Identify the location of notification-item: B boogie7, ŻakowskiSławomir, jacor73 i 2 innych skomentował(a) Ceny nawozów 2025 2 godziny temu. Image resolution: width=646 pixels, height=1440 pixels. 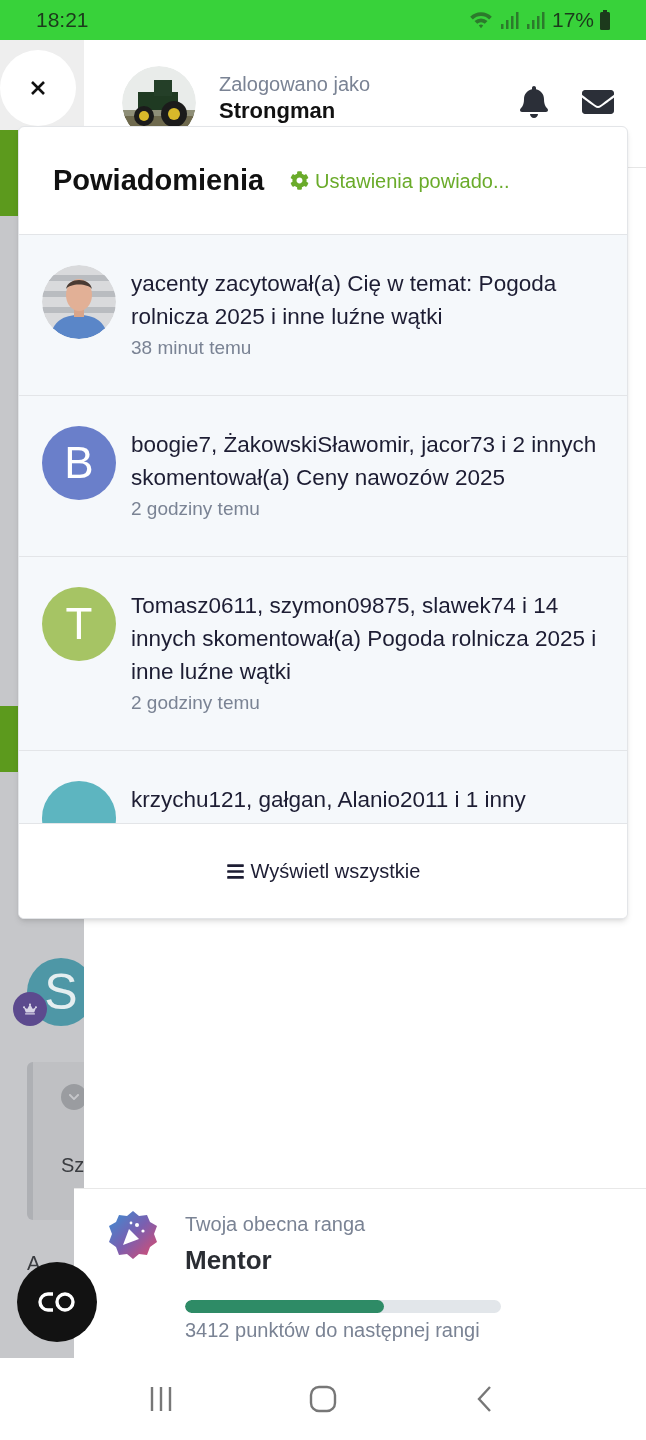
(323, 476).